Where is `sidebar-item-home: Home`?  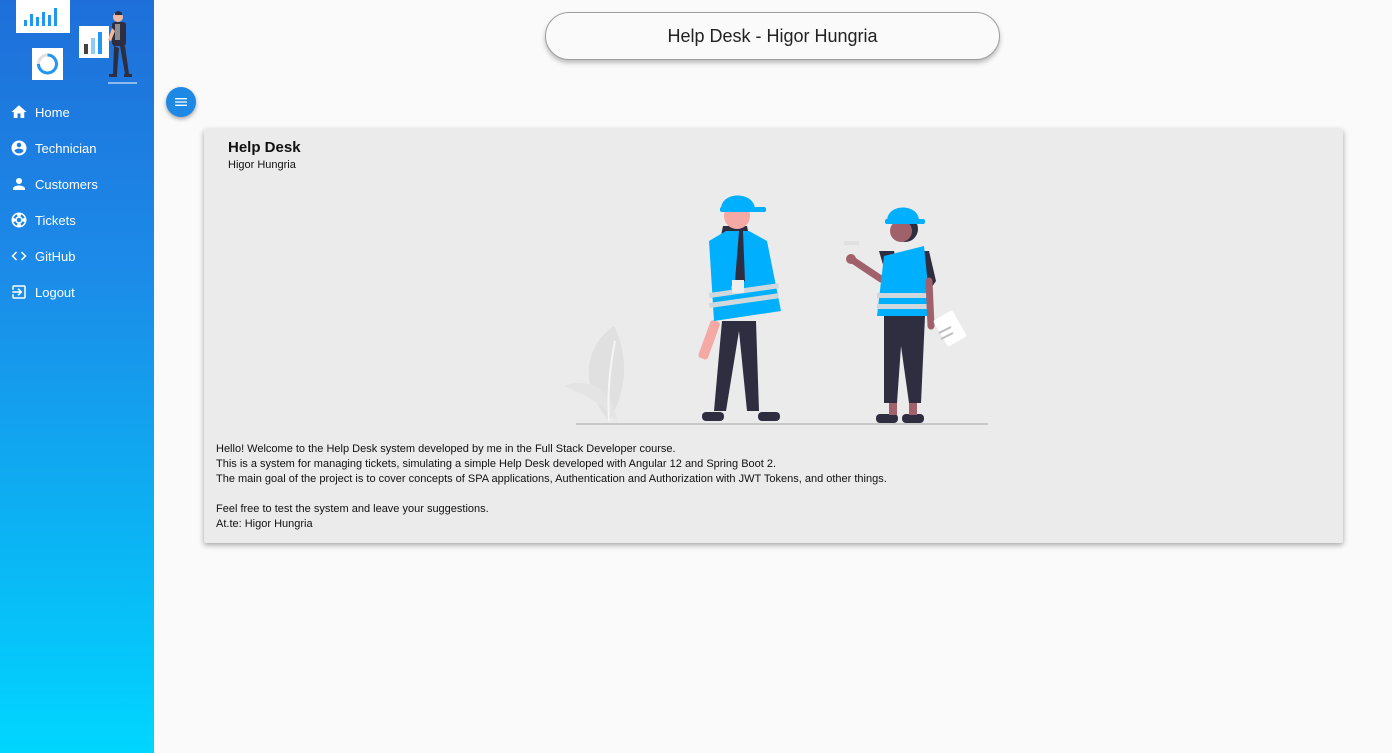
sidebar-item-home: Home is located at coordinates (77, 112).